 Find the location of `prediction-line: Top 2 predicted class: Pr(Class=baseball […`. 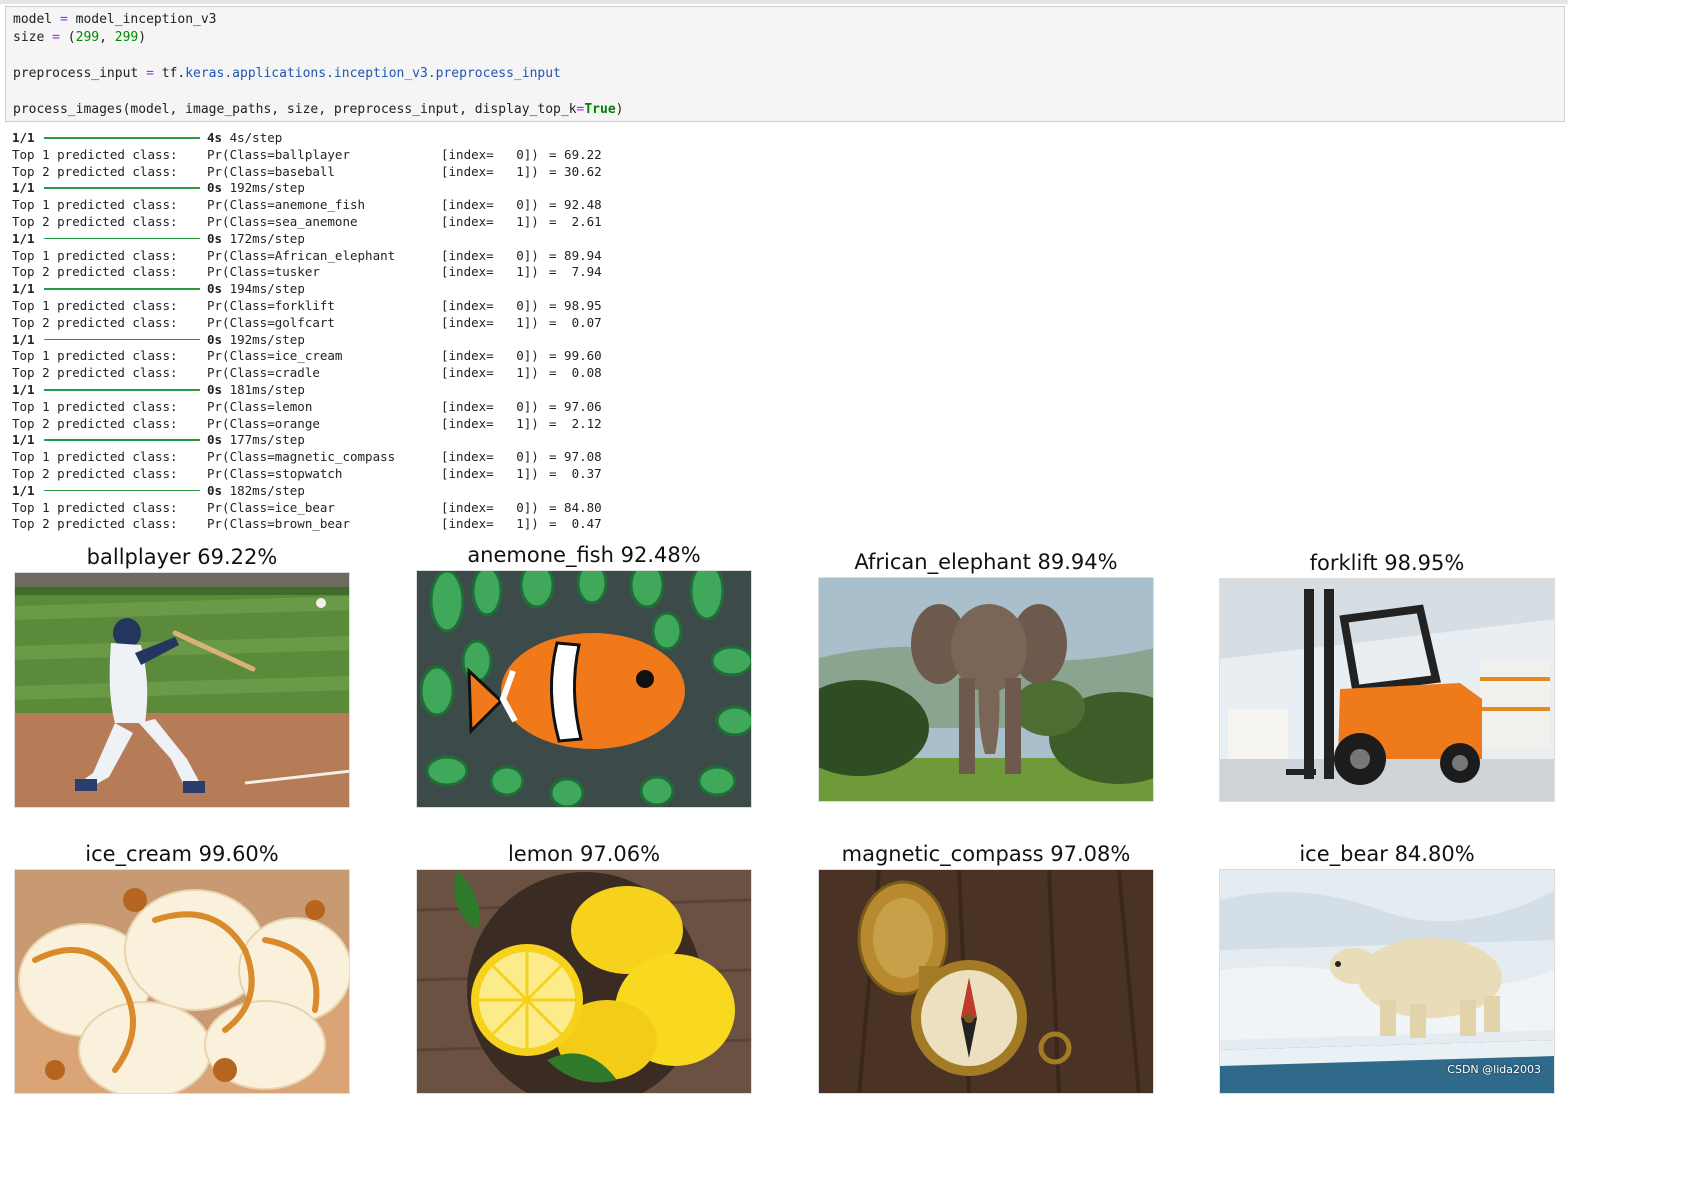

prediction-line: Top 2 predicted class: Pr(Class=baseball [… is located at coordinates (332, 171).